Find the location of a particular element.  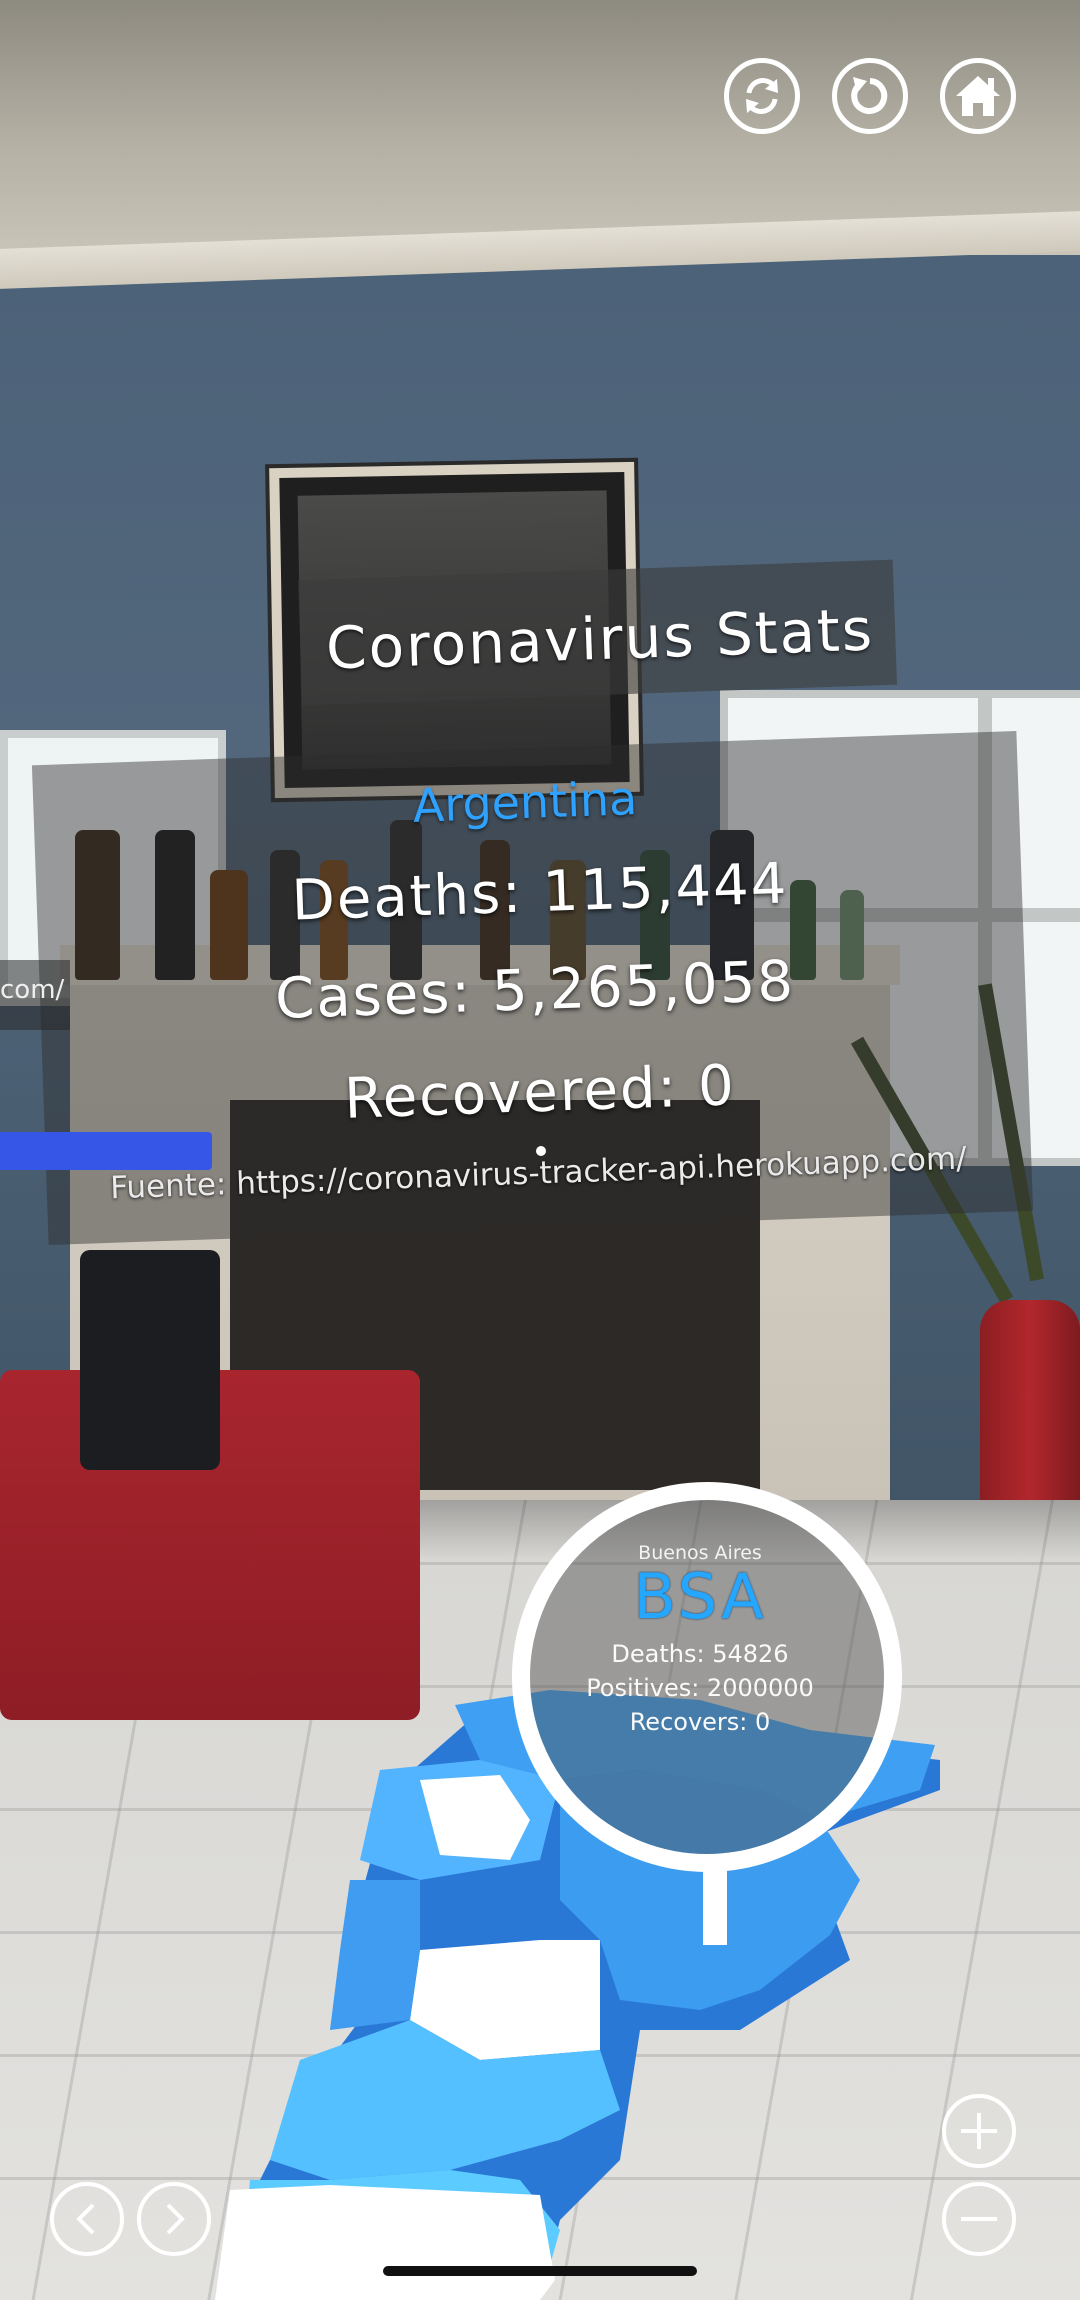

previous-button is located at coordinates (87, 2219).